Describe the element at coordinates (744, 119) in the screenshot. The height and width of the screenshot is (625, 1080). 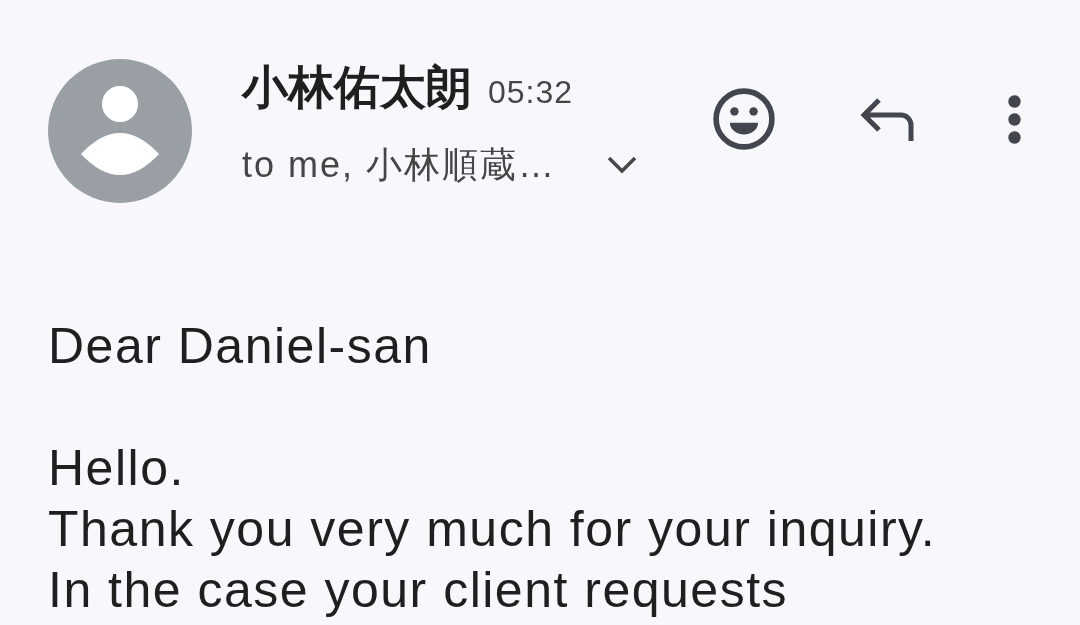
I see `smiley-face-icon` at that location.